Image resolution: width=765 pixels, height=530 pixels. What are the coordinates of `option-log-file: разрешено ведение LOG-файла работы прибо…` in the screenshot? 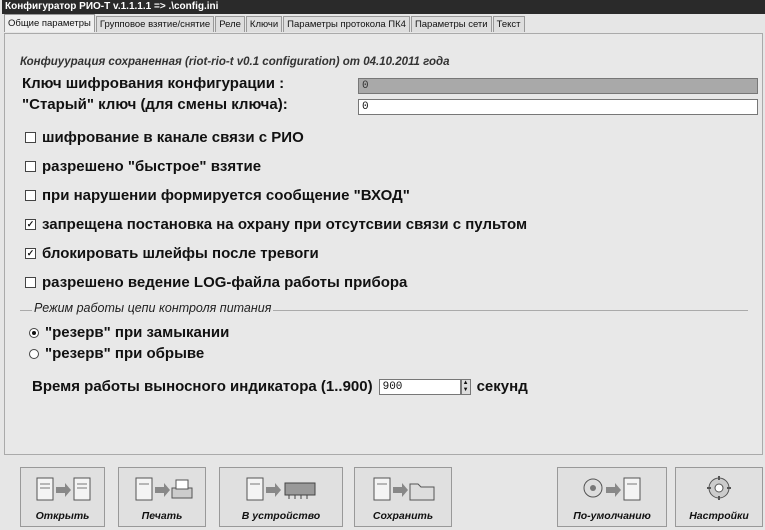 It's located at (216, 282).